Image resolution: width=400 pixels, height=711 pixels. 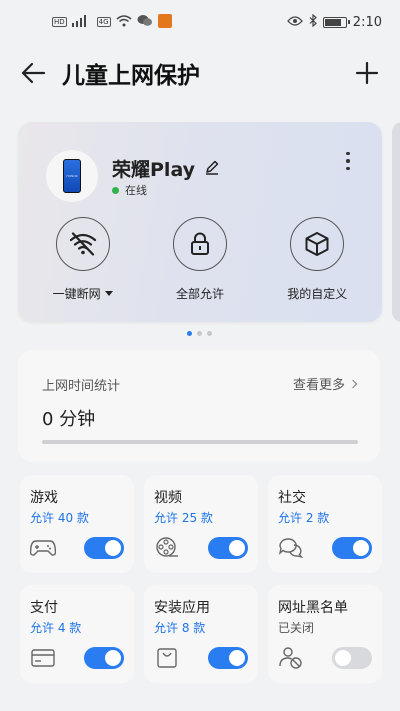 I want to click on online-dot-icon, so click(x=115, y=190).